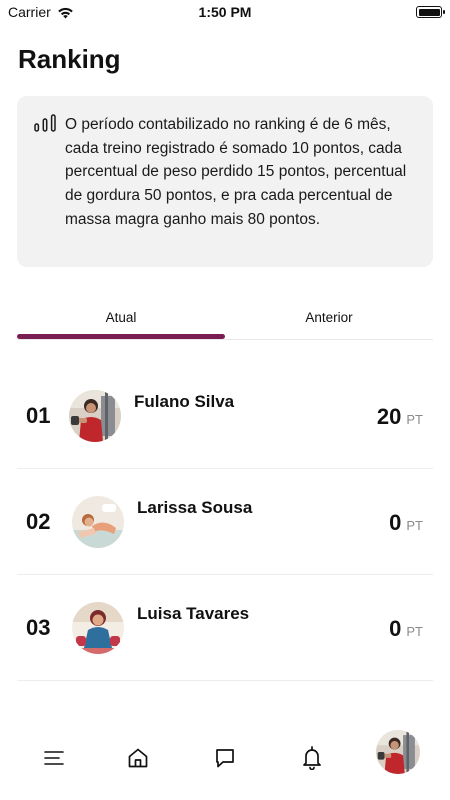 The height and width of the screenshot is (800, 450). Describe the element at coordinates (389, 416) in the screenshot. I see `score-value: 20` at that location.